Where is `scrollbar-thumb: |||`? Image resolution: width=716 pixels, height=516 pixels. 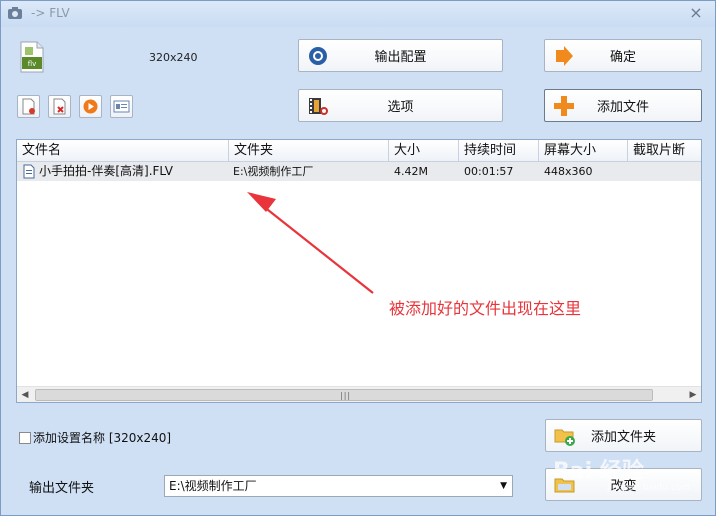
scrollbar-thumb: ||| is located at coordinates (344, 395).